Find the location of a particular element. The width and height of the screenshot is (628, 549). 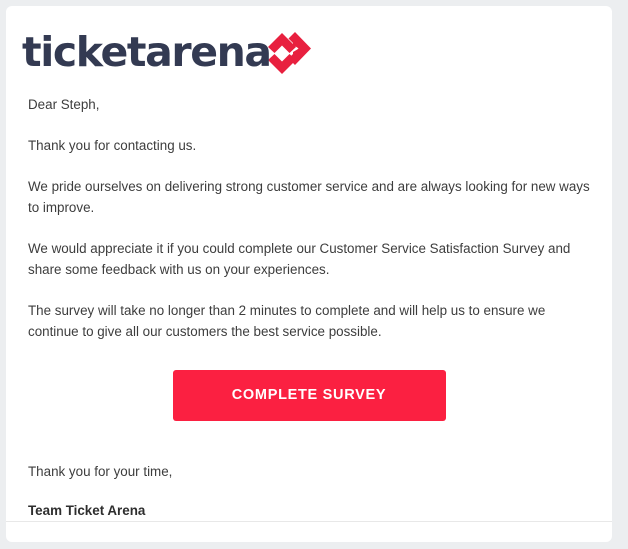

greeting-text: Dear Steph, is located at coordinates (64, 104).